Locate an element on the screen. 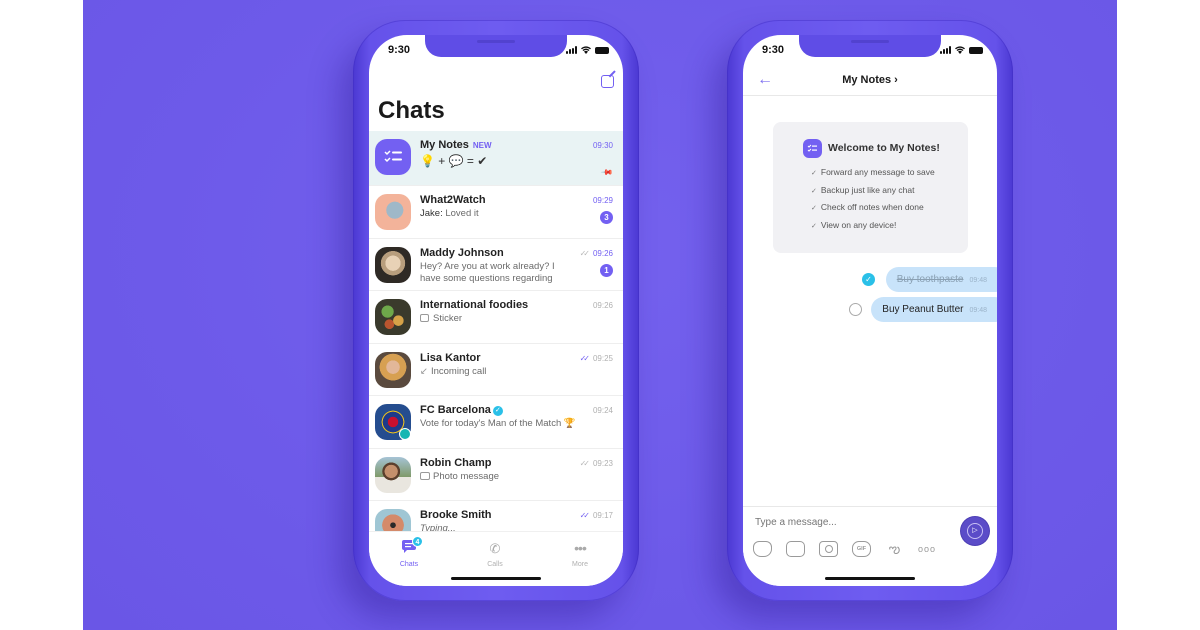 The image size is (1200, 630). gallery-icon is located at coordinates (795, 549).